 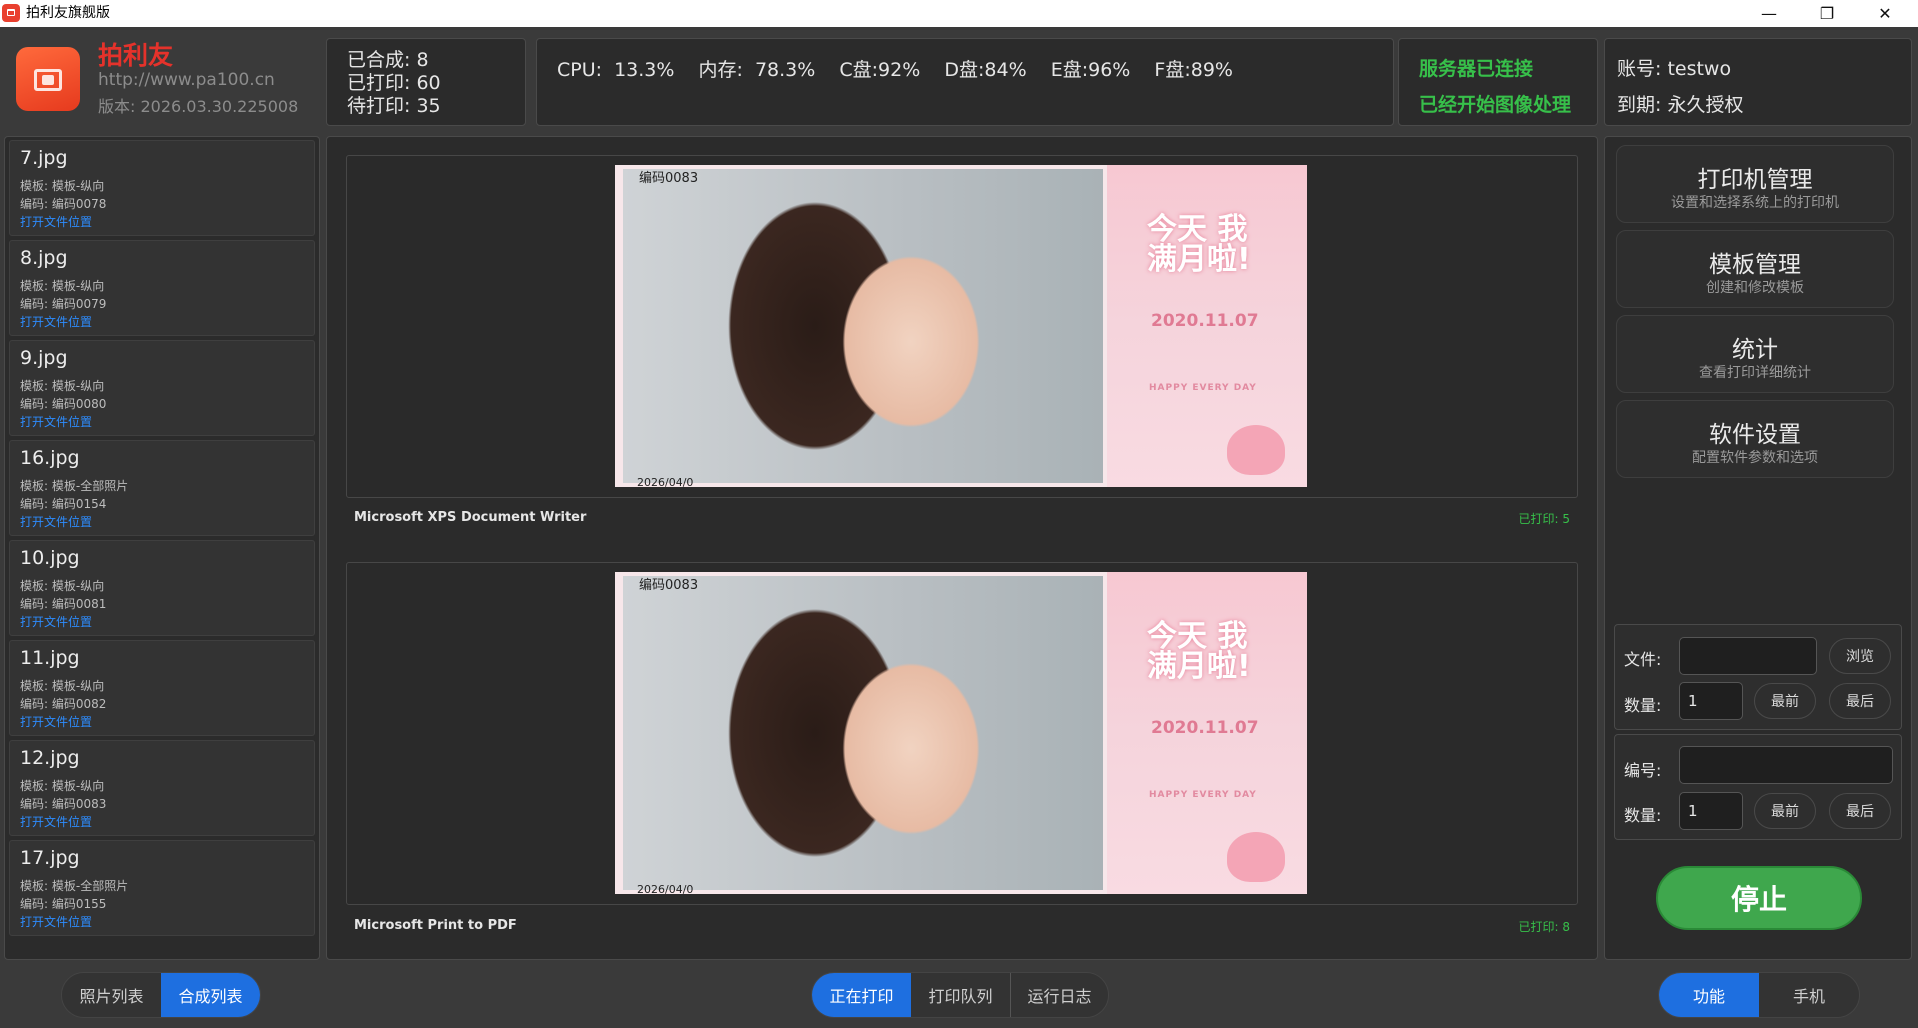 What do you see at coordinates (665, 481) in the screenshot?
I see `date-tag: 2026/04/0` at bounding box center [665, 481].